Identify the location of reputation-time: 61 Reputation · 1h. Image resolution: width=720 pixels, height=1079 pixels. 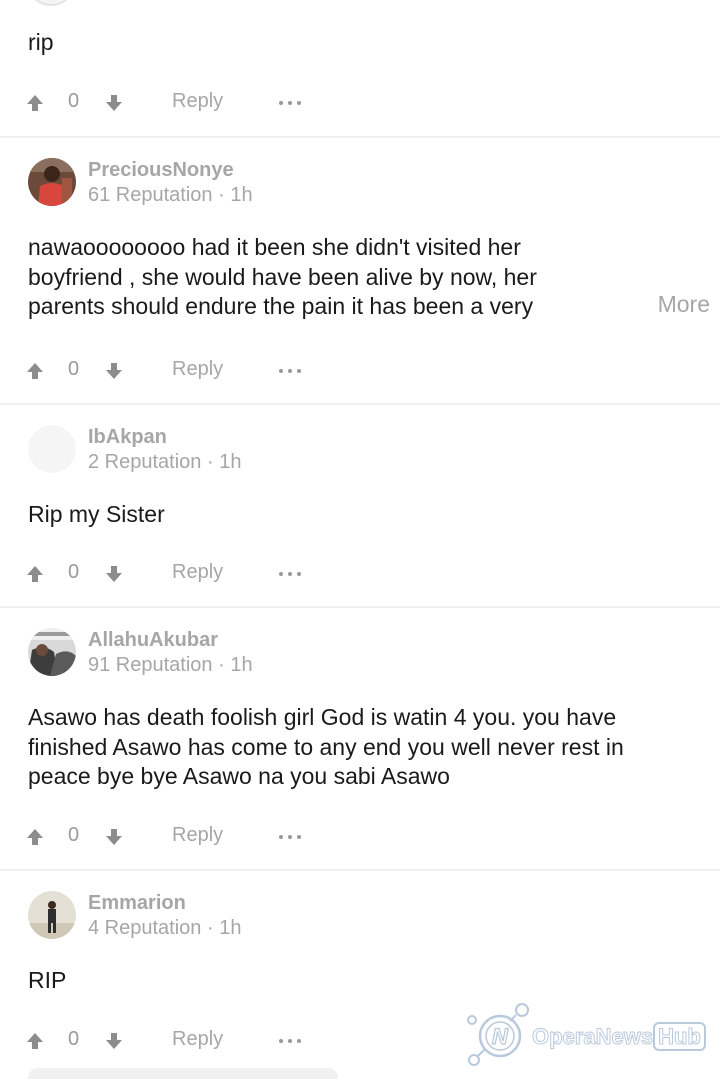
(170, 195).